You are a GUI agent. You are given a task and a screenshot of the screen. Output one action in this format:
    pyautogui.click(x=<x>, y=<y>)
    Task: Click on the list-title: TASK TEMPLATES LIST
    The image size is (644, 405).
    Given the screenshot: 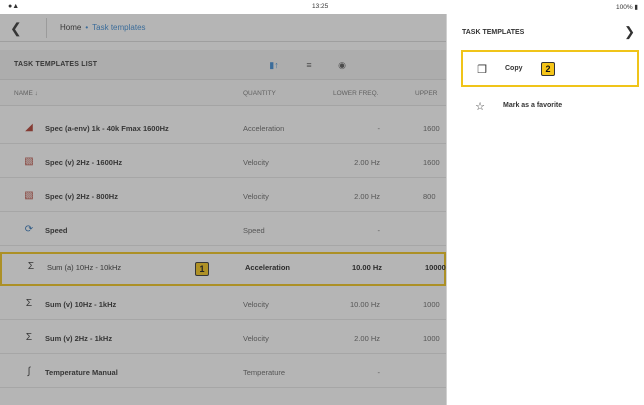 What is the action you would take?
    pyautogui.click(x=56, y=64)
    